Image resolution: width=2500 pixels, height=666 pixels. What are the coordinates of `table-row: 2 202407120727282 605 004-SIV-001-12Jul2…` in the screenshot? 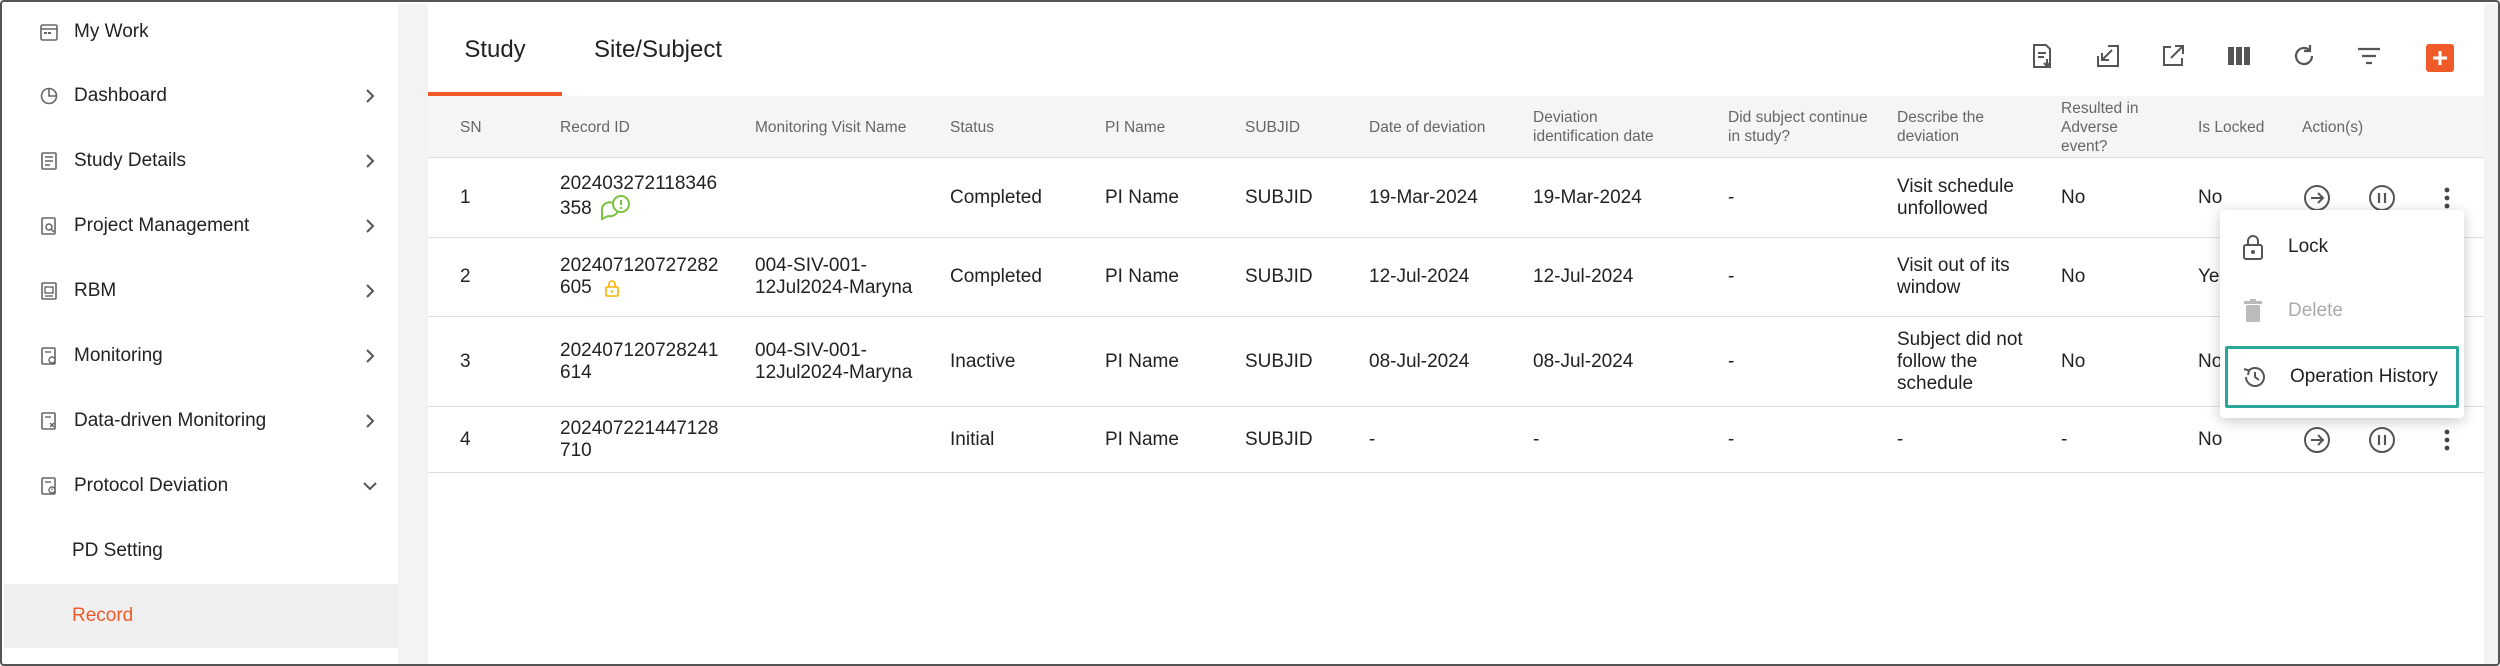 It's located at (1456, 277).